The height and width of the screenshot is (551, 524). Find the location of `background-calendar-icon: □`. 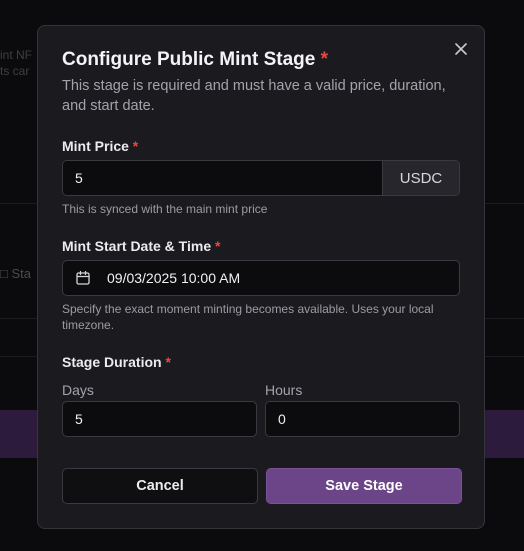

background-calendar-icon: □ is located at coordinates (4, 273).